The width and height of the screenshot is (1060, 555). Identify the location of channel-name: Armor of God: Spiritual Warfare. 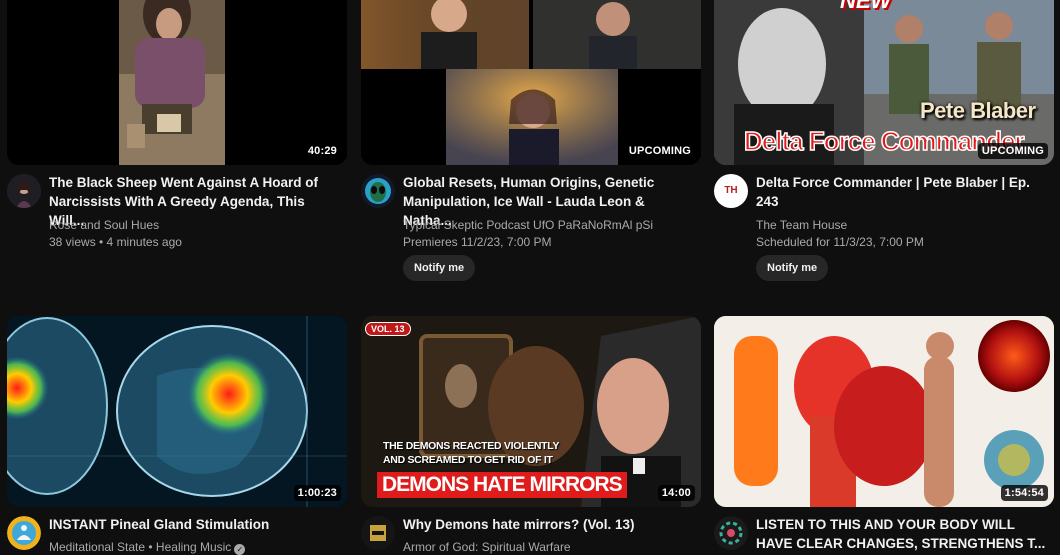
(549, 547).